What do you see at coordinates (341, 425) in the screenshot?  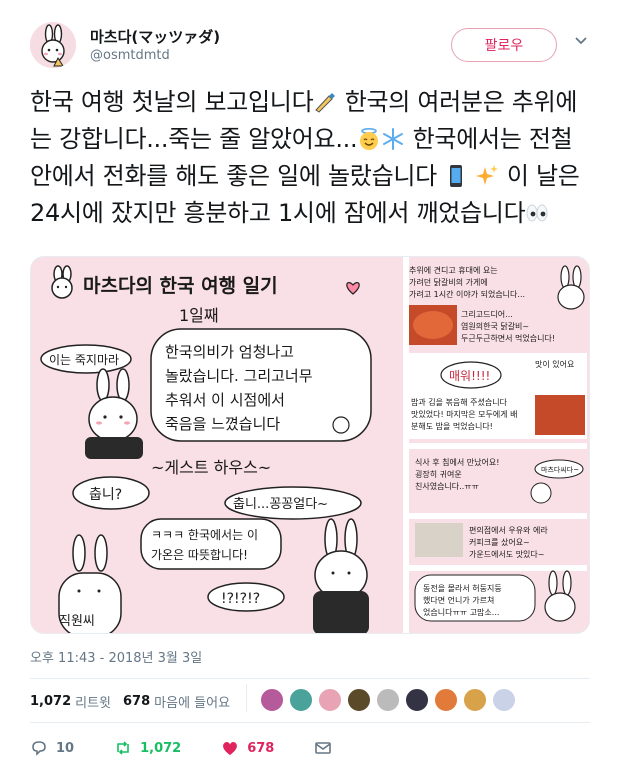 I see `small-rabbit-icon` at bounding box center [341, 425].